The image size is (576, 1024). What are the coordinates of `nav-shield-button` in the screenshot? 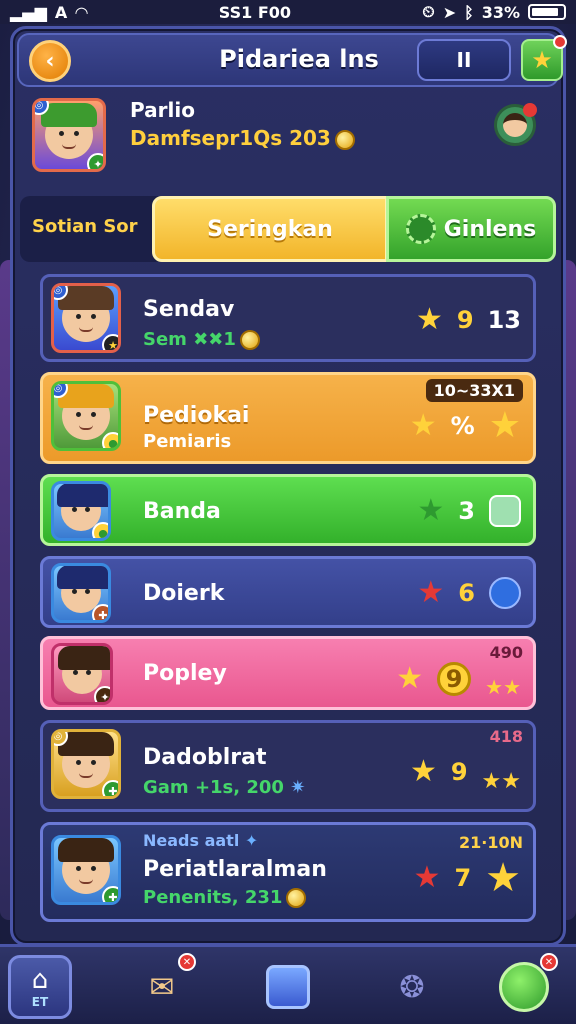 It's located at (288, 987).